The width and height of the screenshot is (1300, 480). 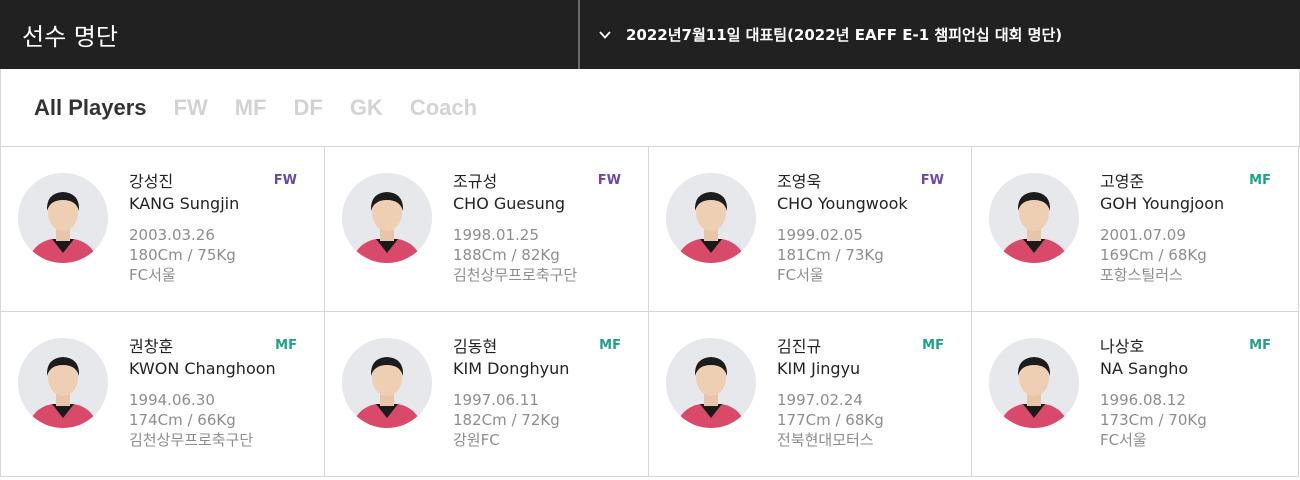 What do you see at coordinates (511, 368) in the screenshot?
I see `player-name-en: KIM Donghyun` at bounding box center [511, 368].